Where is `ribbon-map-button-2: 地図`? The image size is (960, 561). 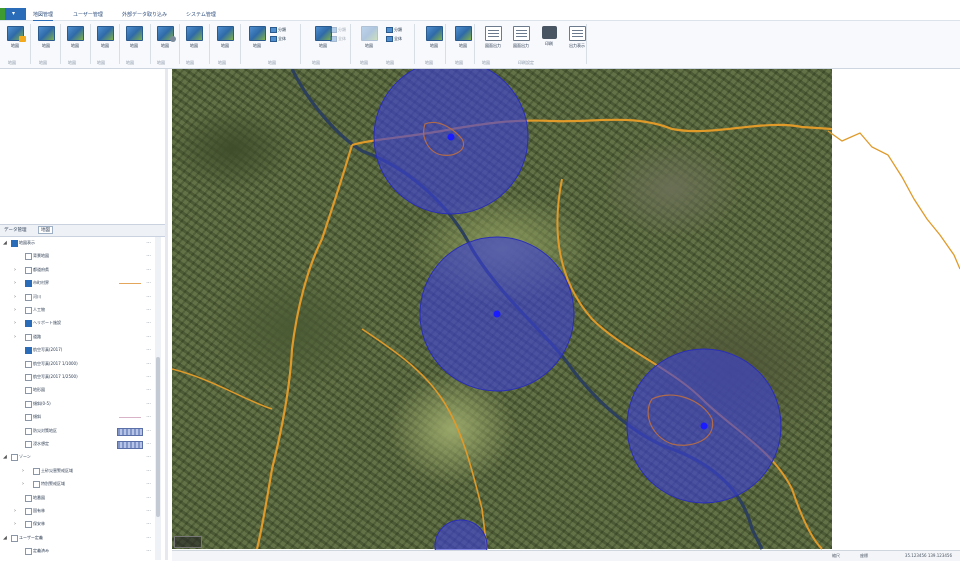 ribbon-map-button-2: 地図 is located at coordinates (46, 39).